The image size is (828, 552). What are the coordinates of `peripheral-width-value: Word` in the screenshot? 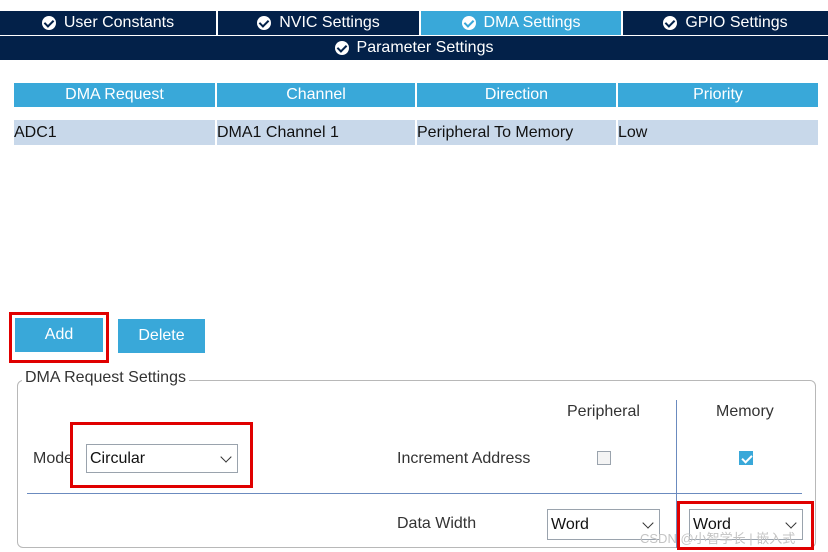 It's located at (570, 524).